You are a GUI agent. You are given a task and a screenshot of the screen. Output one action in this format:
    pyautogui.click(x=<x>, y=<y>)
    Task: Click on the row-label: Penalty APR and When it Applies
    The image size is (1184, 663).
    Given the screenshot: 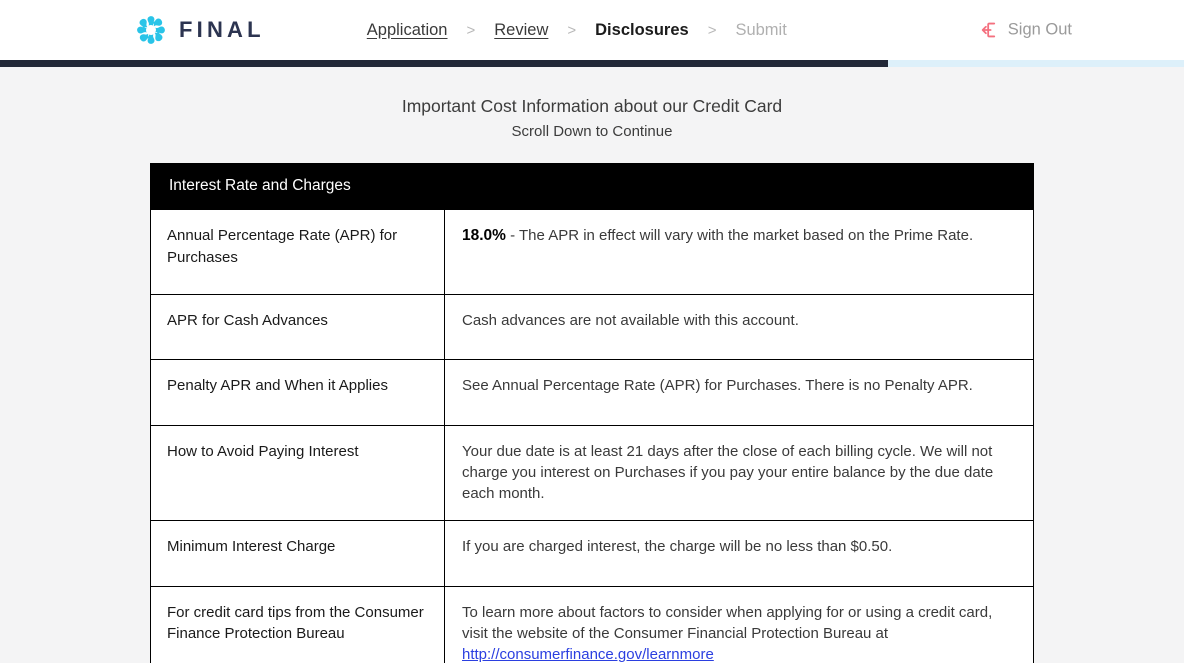 What is the action you would take?
    pyautogui.click(x=297, y=392)
    